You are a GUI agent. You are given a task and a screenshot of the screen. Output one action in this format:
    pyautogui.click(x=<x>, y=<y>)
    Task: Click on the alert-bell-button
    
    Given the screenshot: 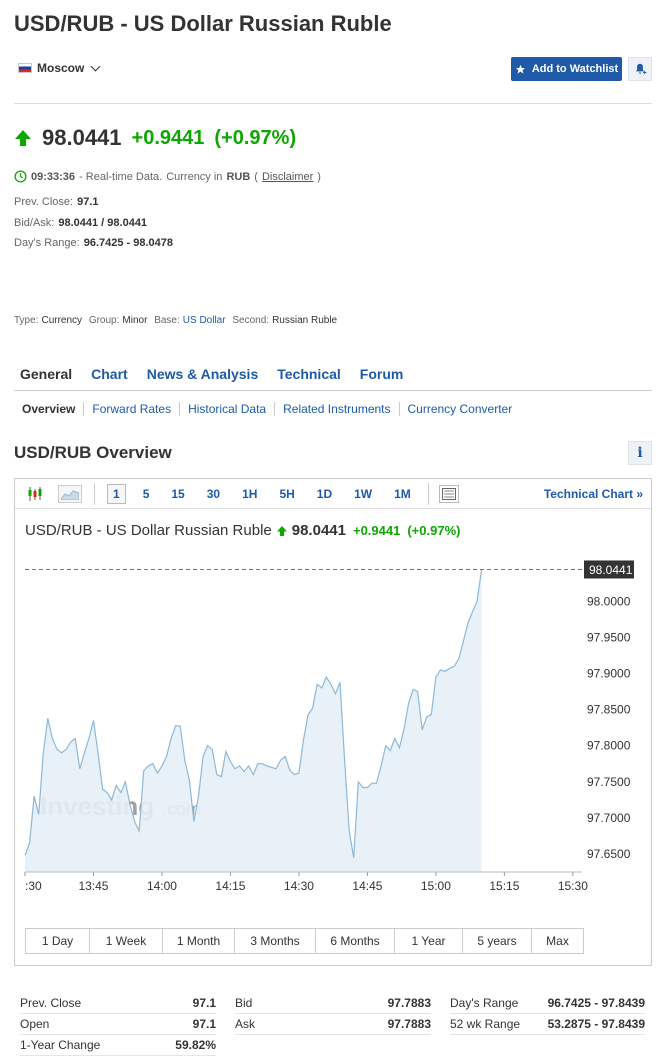 What is the action you would take?
    pyautogui.click(x=640, y=69)
    